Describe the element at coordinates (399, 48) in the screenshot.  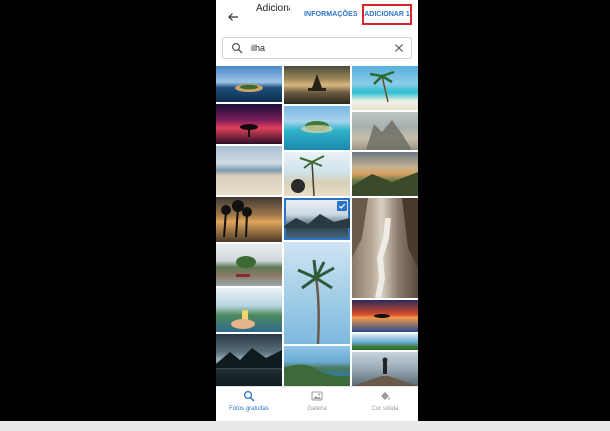
I see `close-icon` at that location.